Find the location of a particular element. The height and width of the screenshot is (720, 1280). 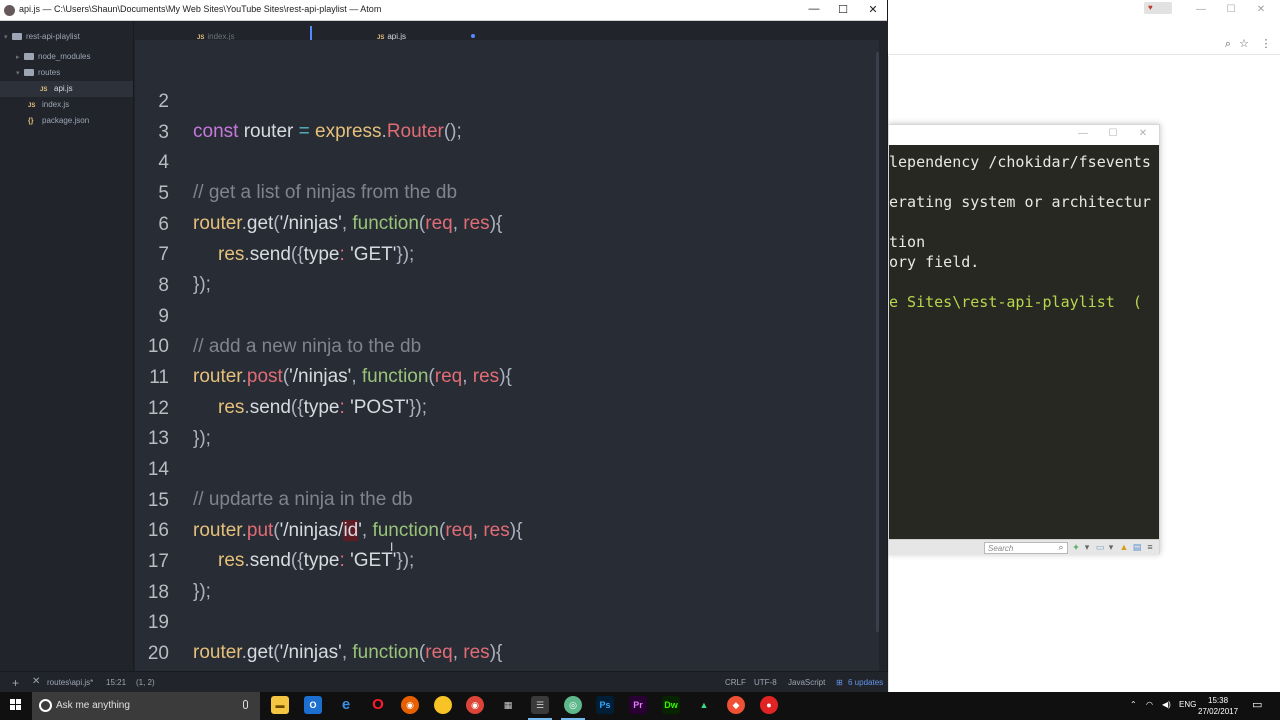

minimize-button: — is located at coordinates (814, 9).